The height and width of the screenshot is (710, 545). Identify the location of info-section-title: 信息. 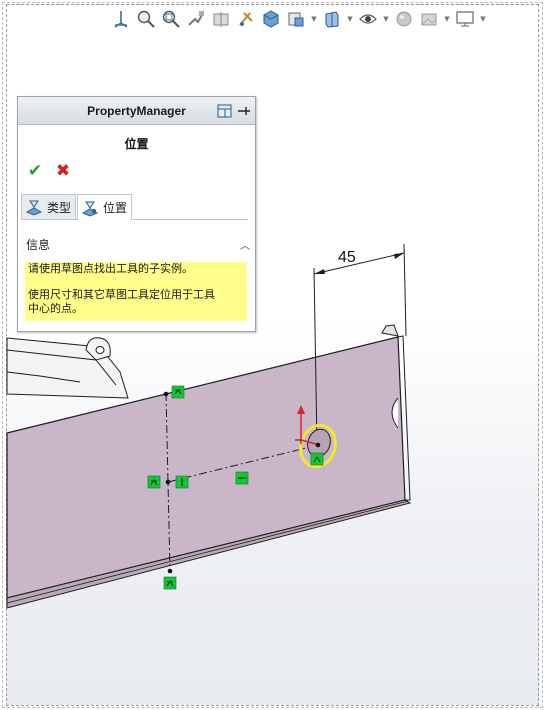
(38, 245).